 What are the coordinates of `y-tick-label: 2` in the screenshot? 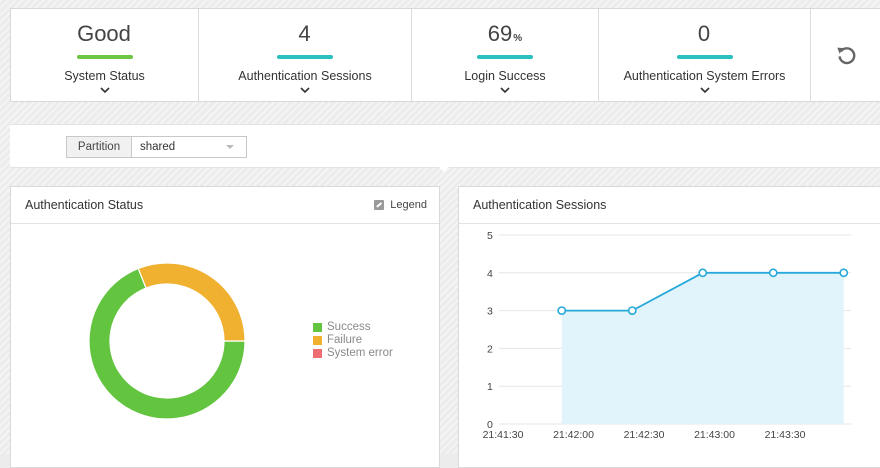 It's located at (490, 349).